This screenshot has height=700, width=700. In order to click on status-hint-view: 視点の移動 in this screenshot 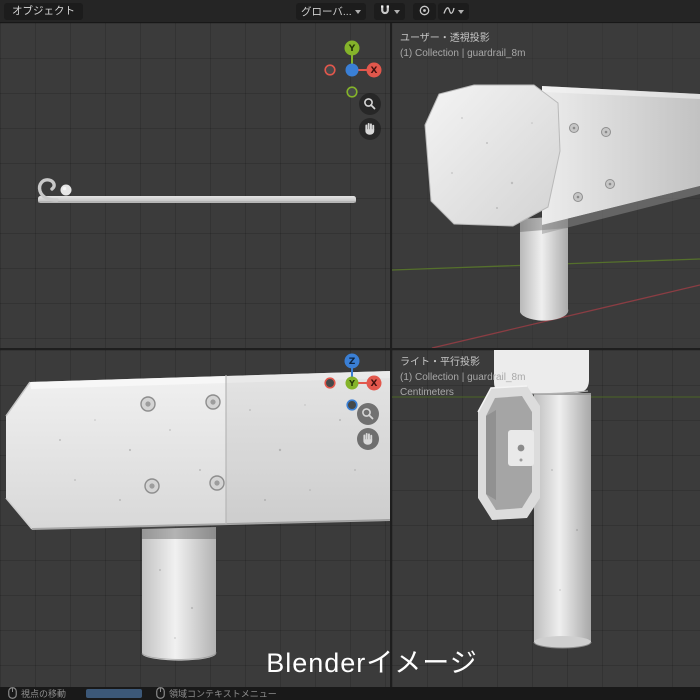, I will do `click(37, 693)`.